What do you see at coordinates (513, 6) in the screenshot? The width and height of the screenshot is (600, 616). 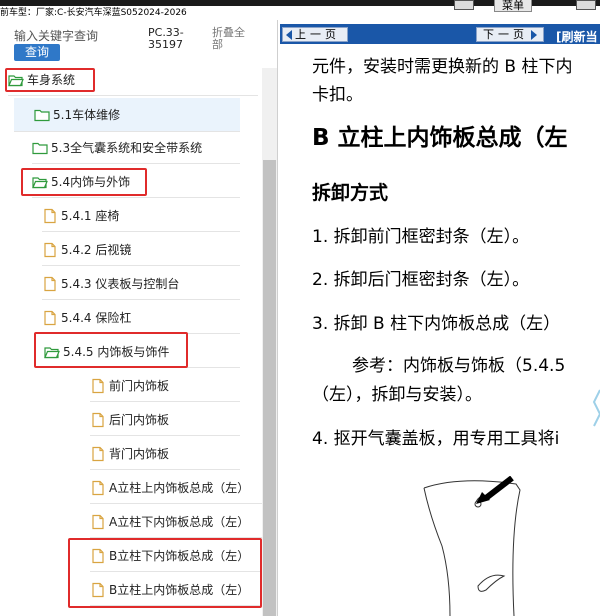 I see `menu-button: 菜单` at bounding box center [513, 6].